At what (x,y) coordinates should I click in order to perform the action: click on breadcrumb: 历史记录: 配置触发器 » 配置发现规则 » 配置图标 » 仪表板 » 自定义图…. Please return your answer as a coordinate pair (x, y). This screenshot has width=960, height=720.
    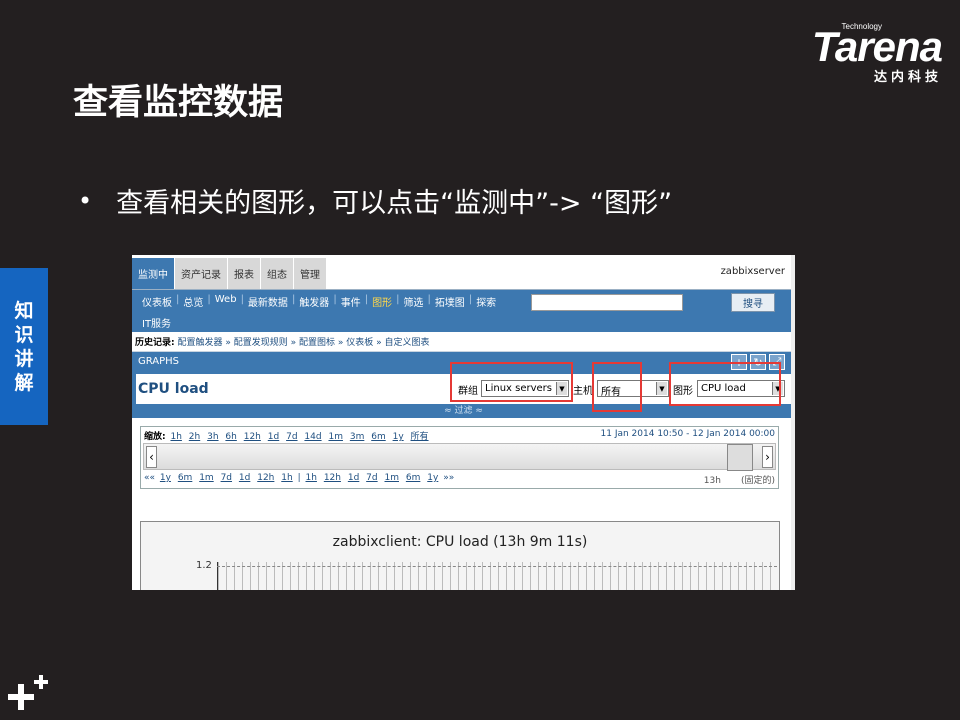
    Looking at the image, I should click on (463, 342).